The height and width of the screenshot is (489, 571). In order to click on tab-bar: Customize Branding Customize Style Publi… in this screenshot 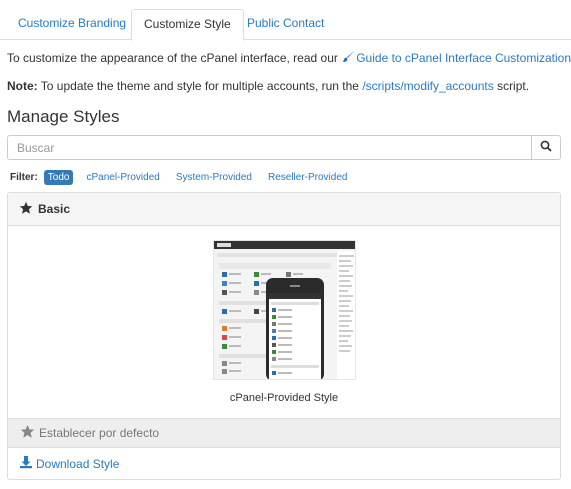, I will do `click(285, 20)`.